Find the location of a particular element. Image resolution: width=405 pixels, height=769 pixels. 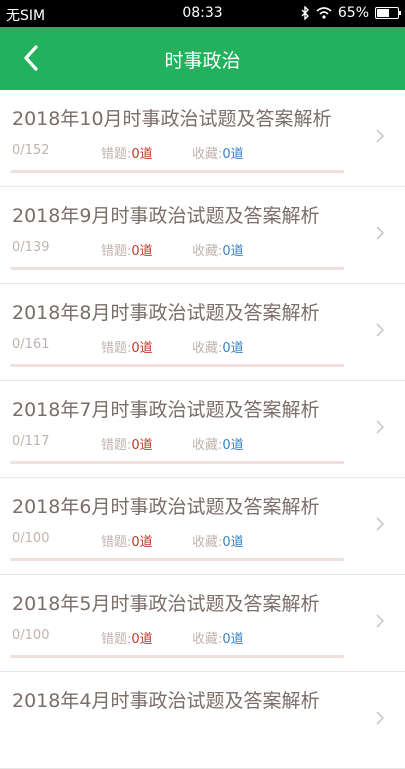

item-title: 2018年8月时事政治试题及答案解析 is located at coordinates (166, 313).